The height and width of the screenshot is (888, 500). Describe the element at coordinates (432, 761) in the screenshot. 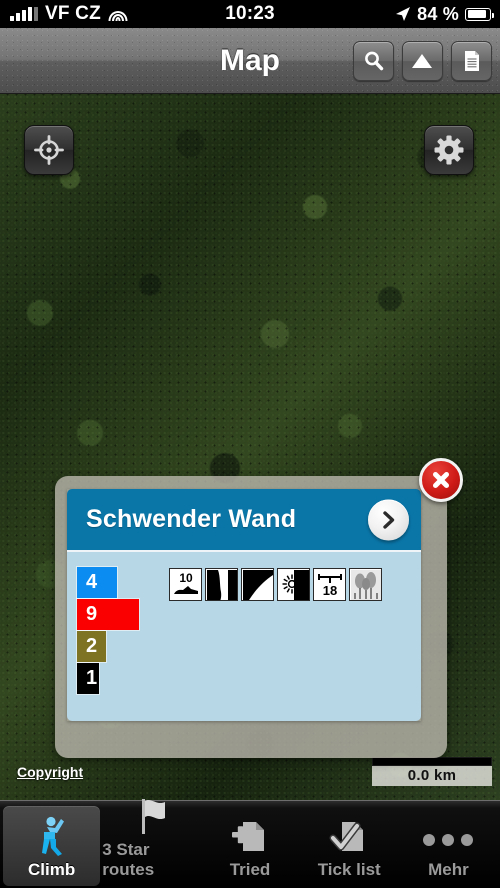

I see `scale-bar-line` at that location.